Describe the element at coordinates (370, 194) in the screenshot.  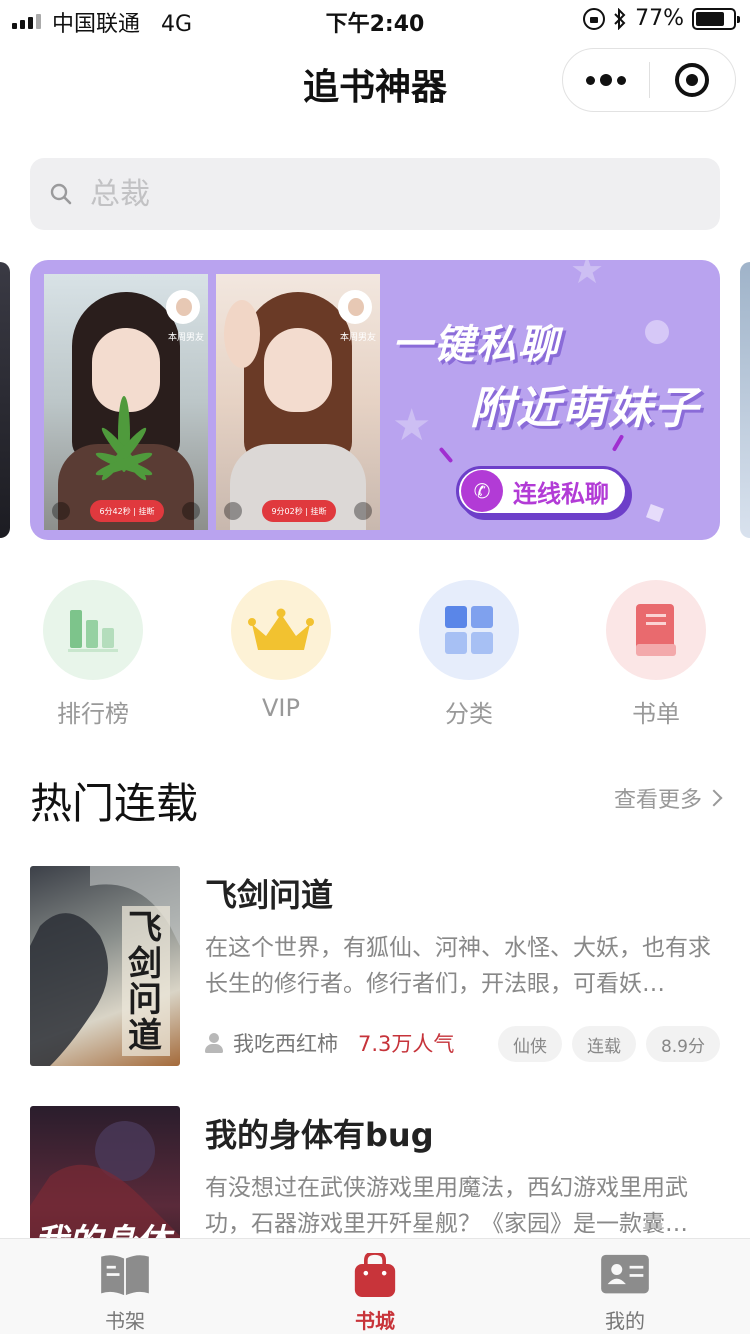
I see `search-input` at that location.